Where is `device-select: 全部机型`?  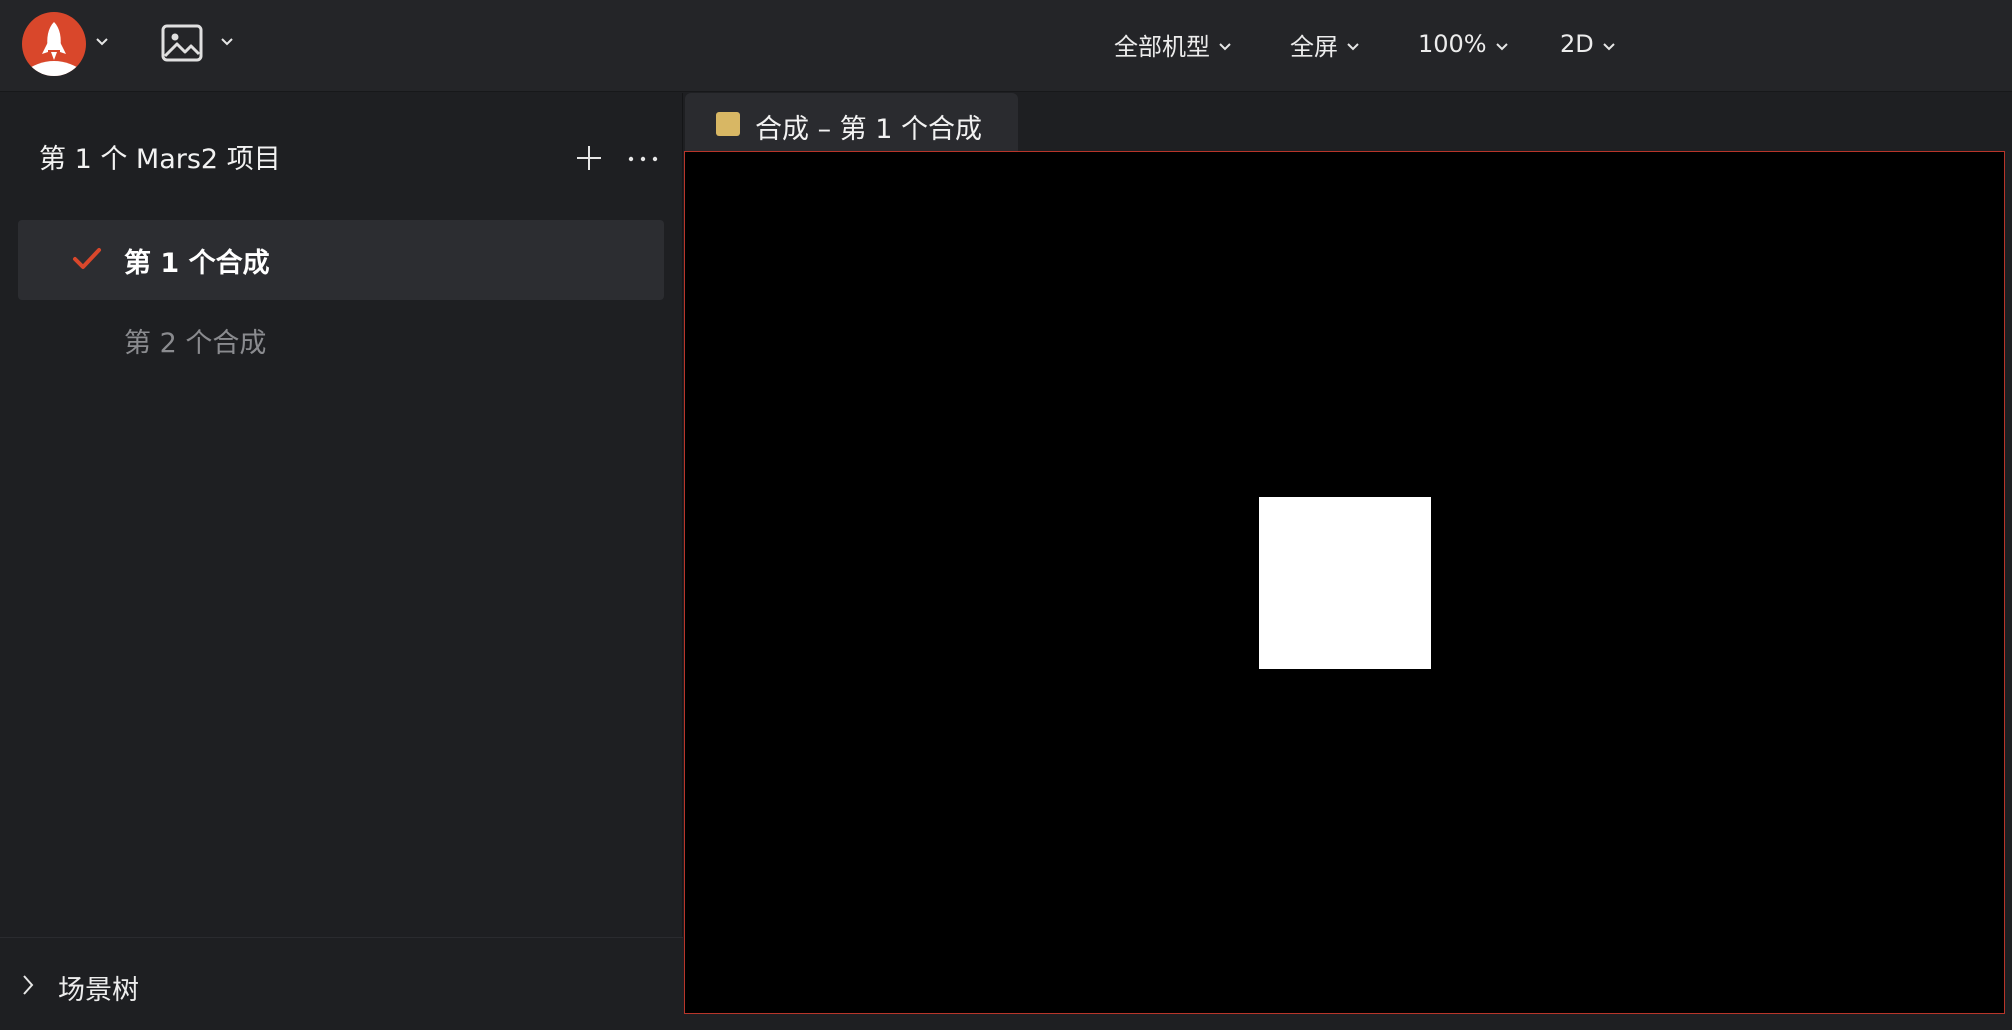 device-select: 全部机型 is located at coordinates (1173, 44).